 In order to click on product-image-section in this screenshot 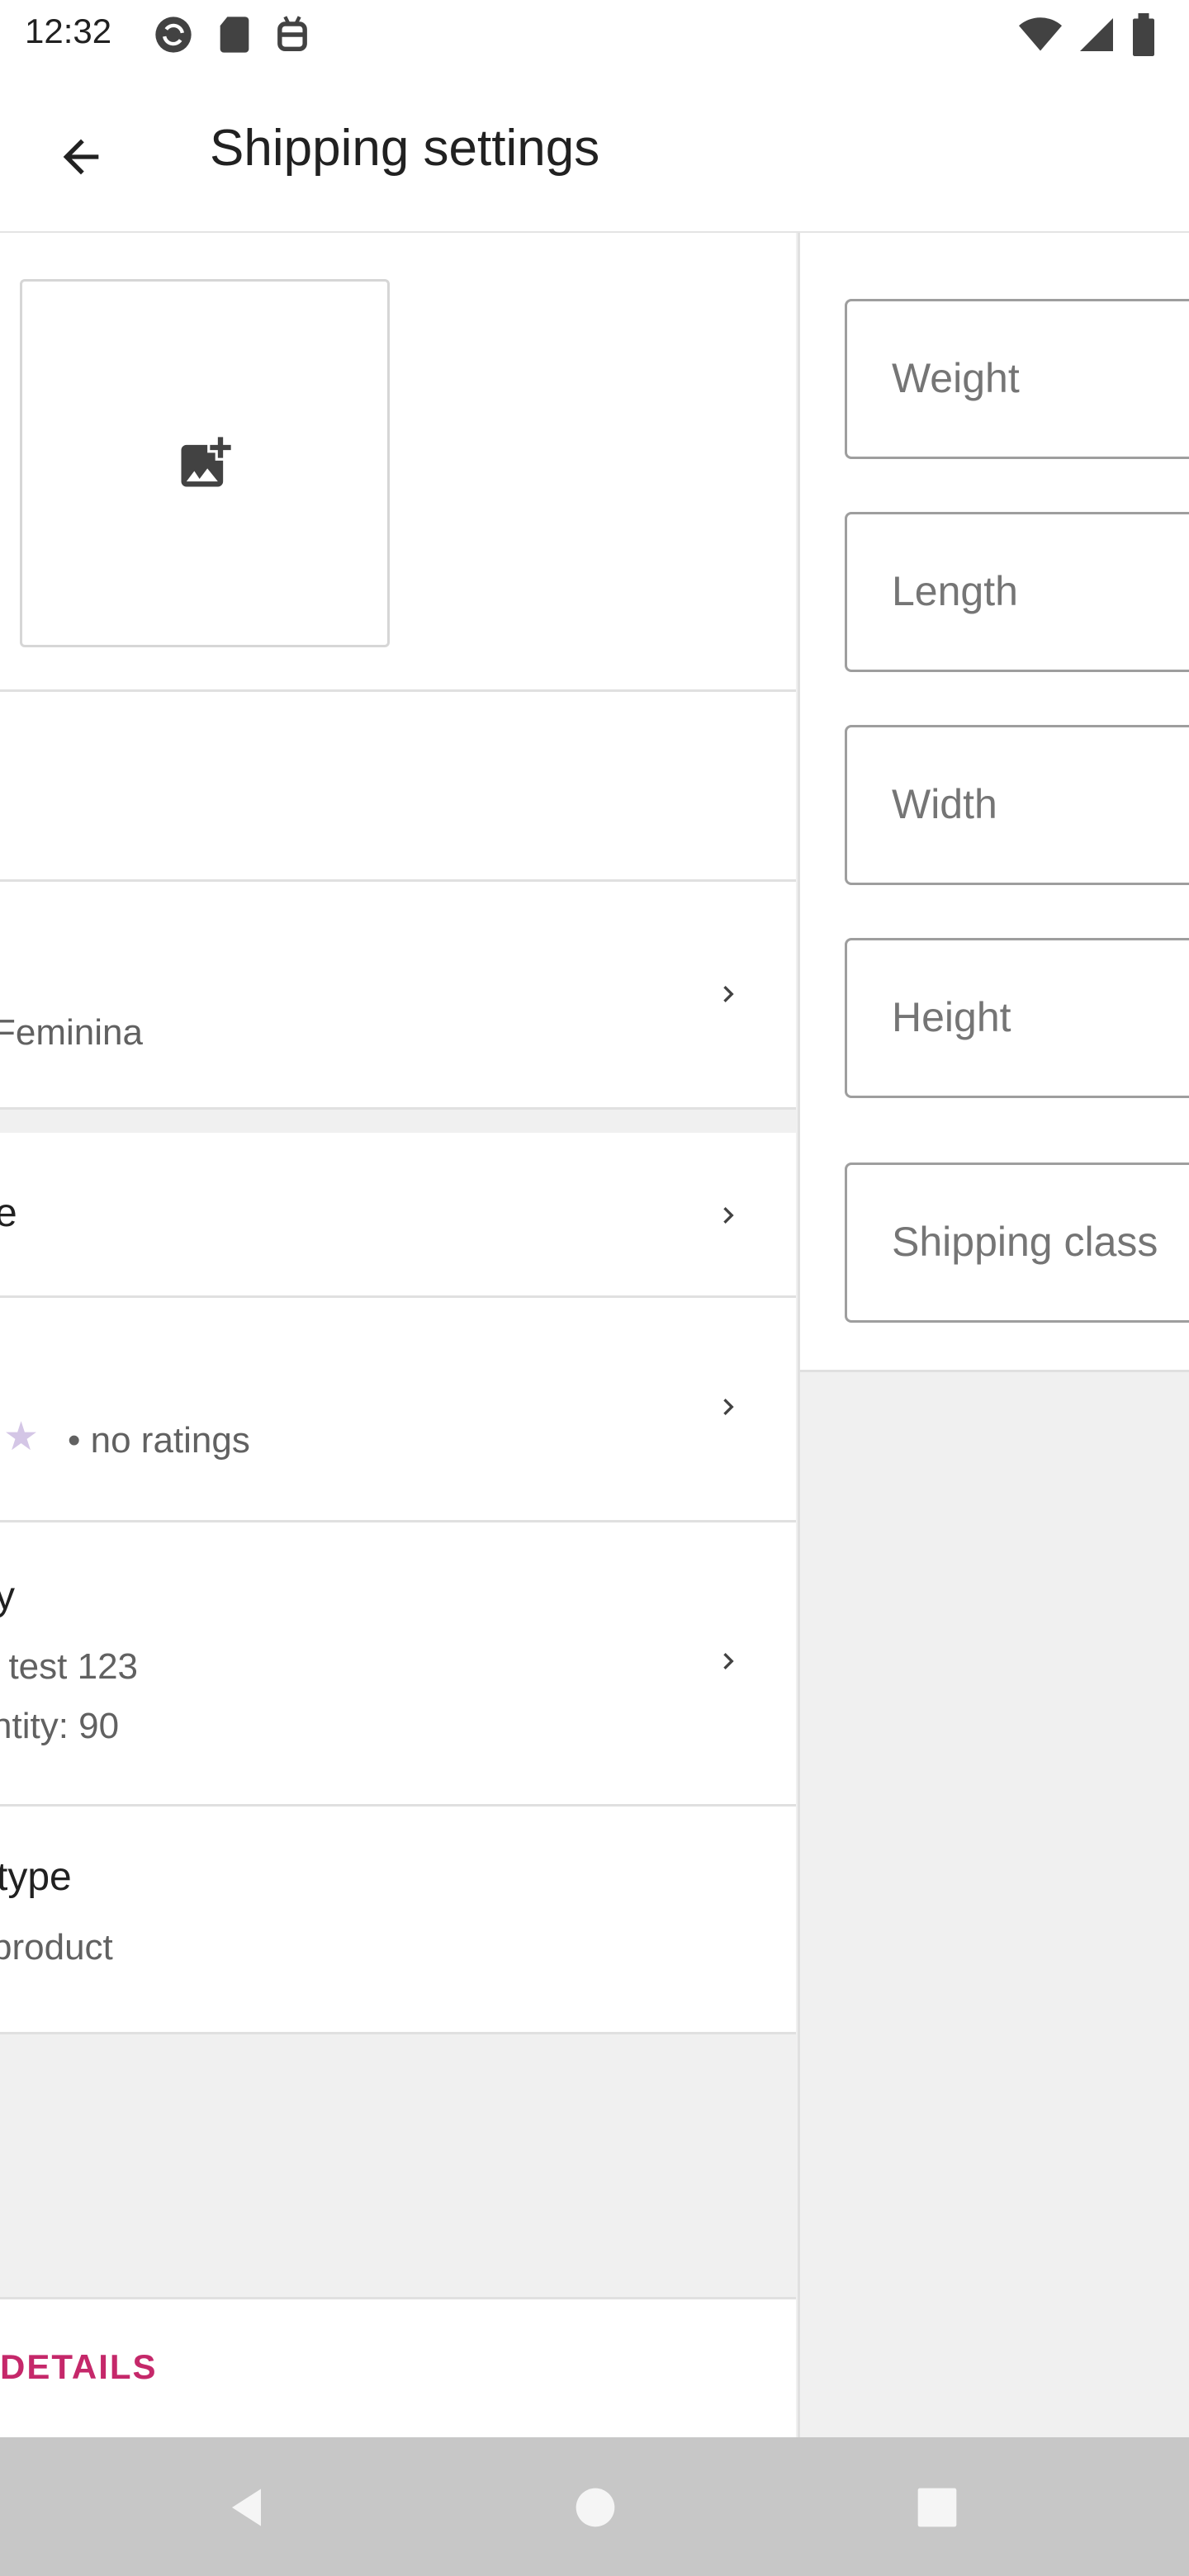, I will do `click(398, 462)`.